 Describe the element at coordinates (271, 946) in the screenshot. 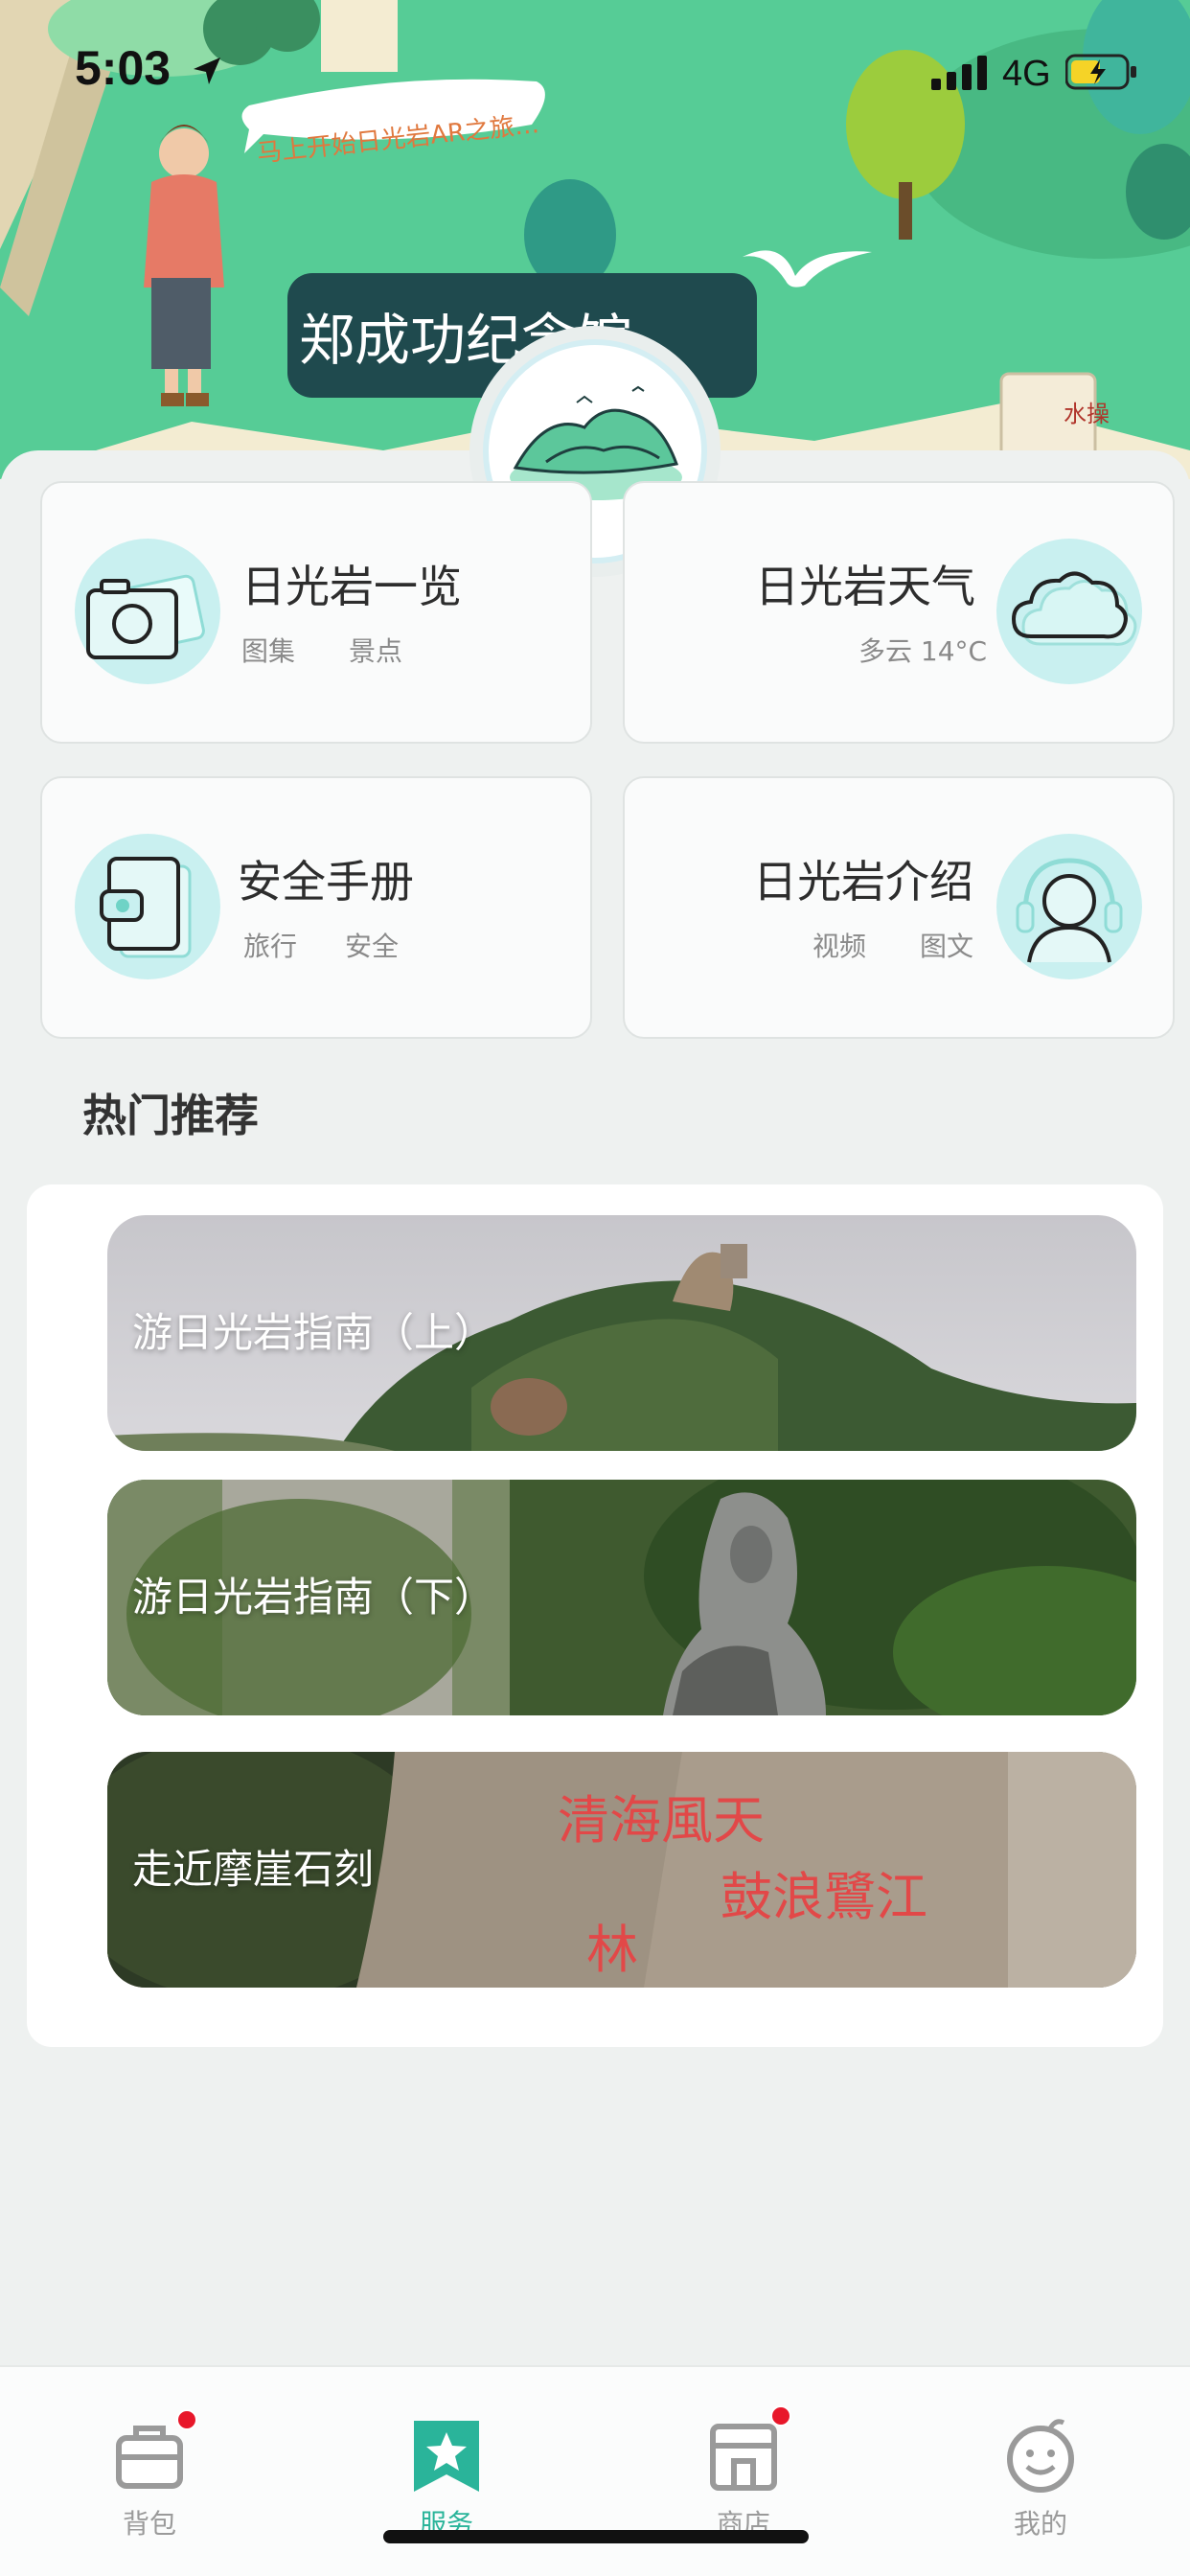

I see `feature-tag: 旅行` at that location.